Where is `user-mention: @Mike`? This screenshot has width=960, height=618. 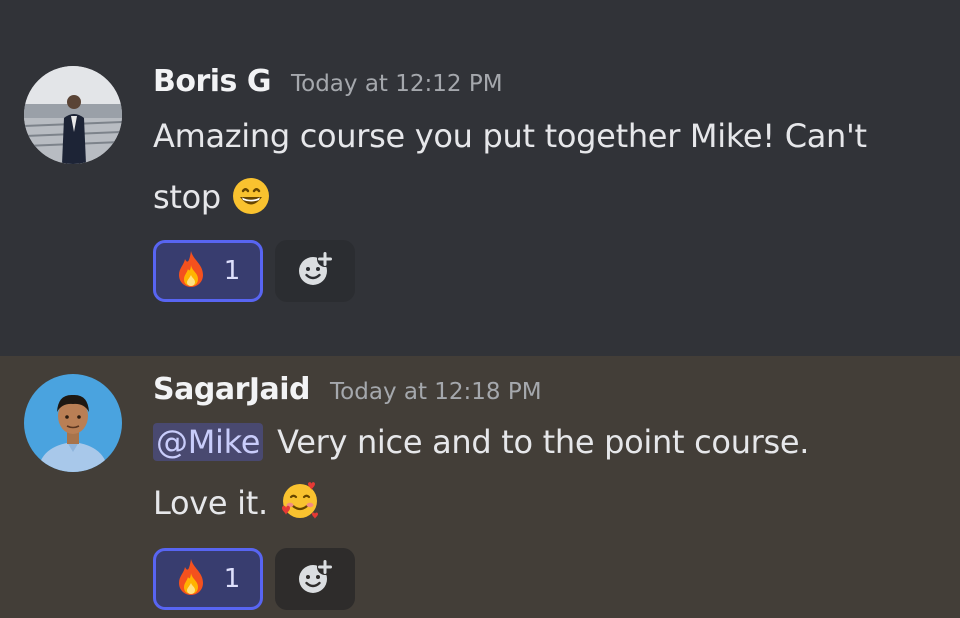
user-mention: @Mike is located at coordinates (208, 442).